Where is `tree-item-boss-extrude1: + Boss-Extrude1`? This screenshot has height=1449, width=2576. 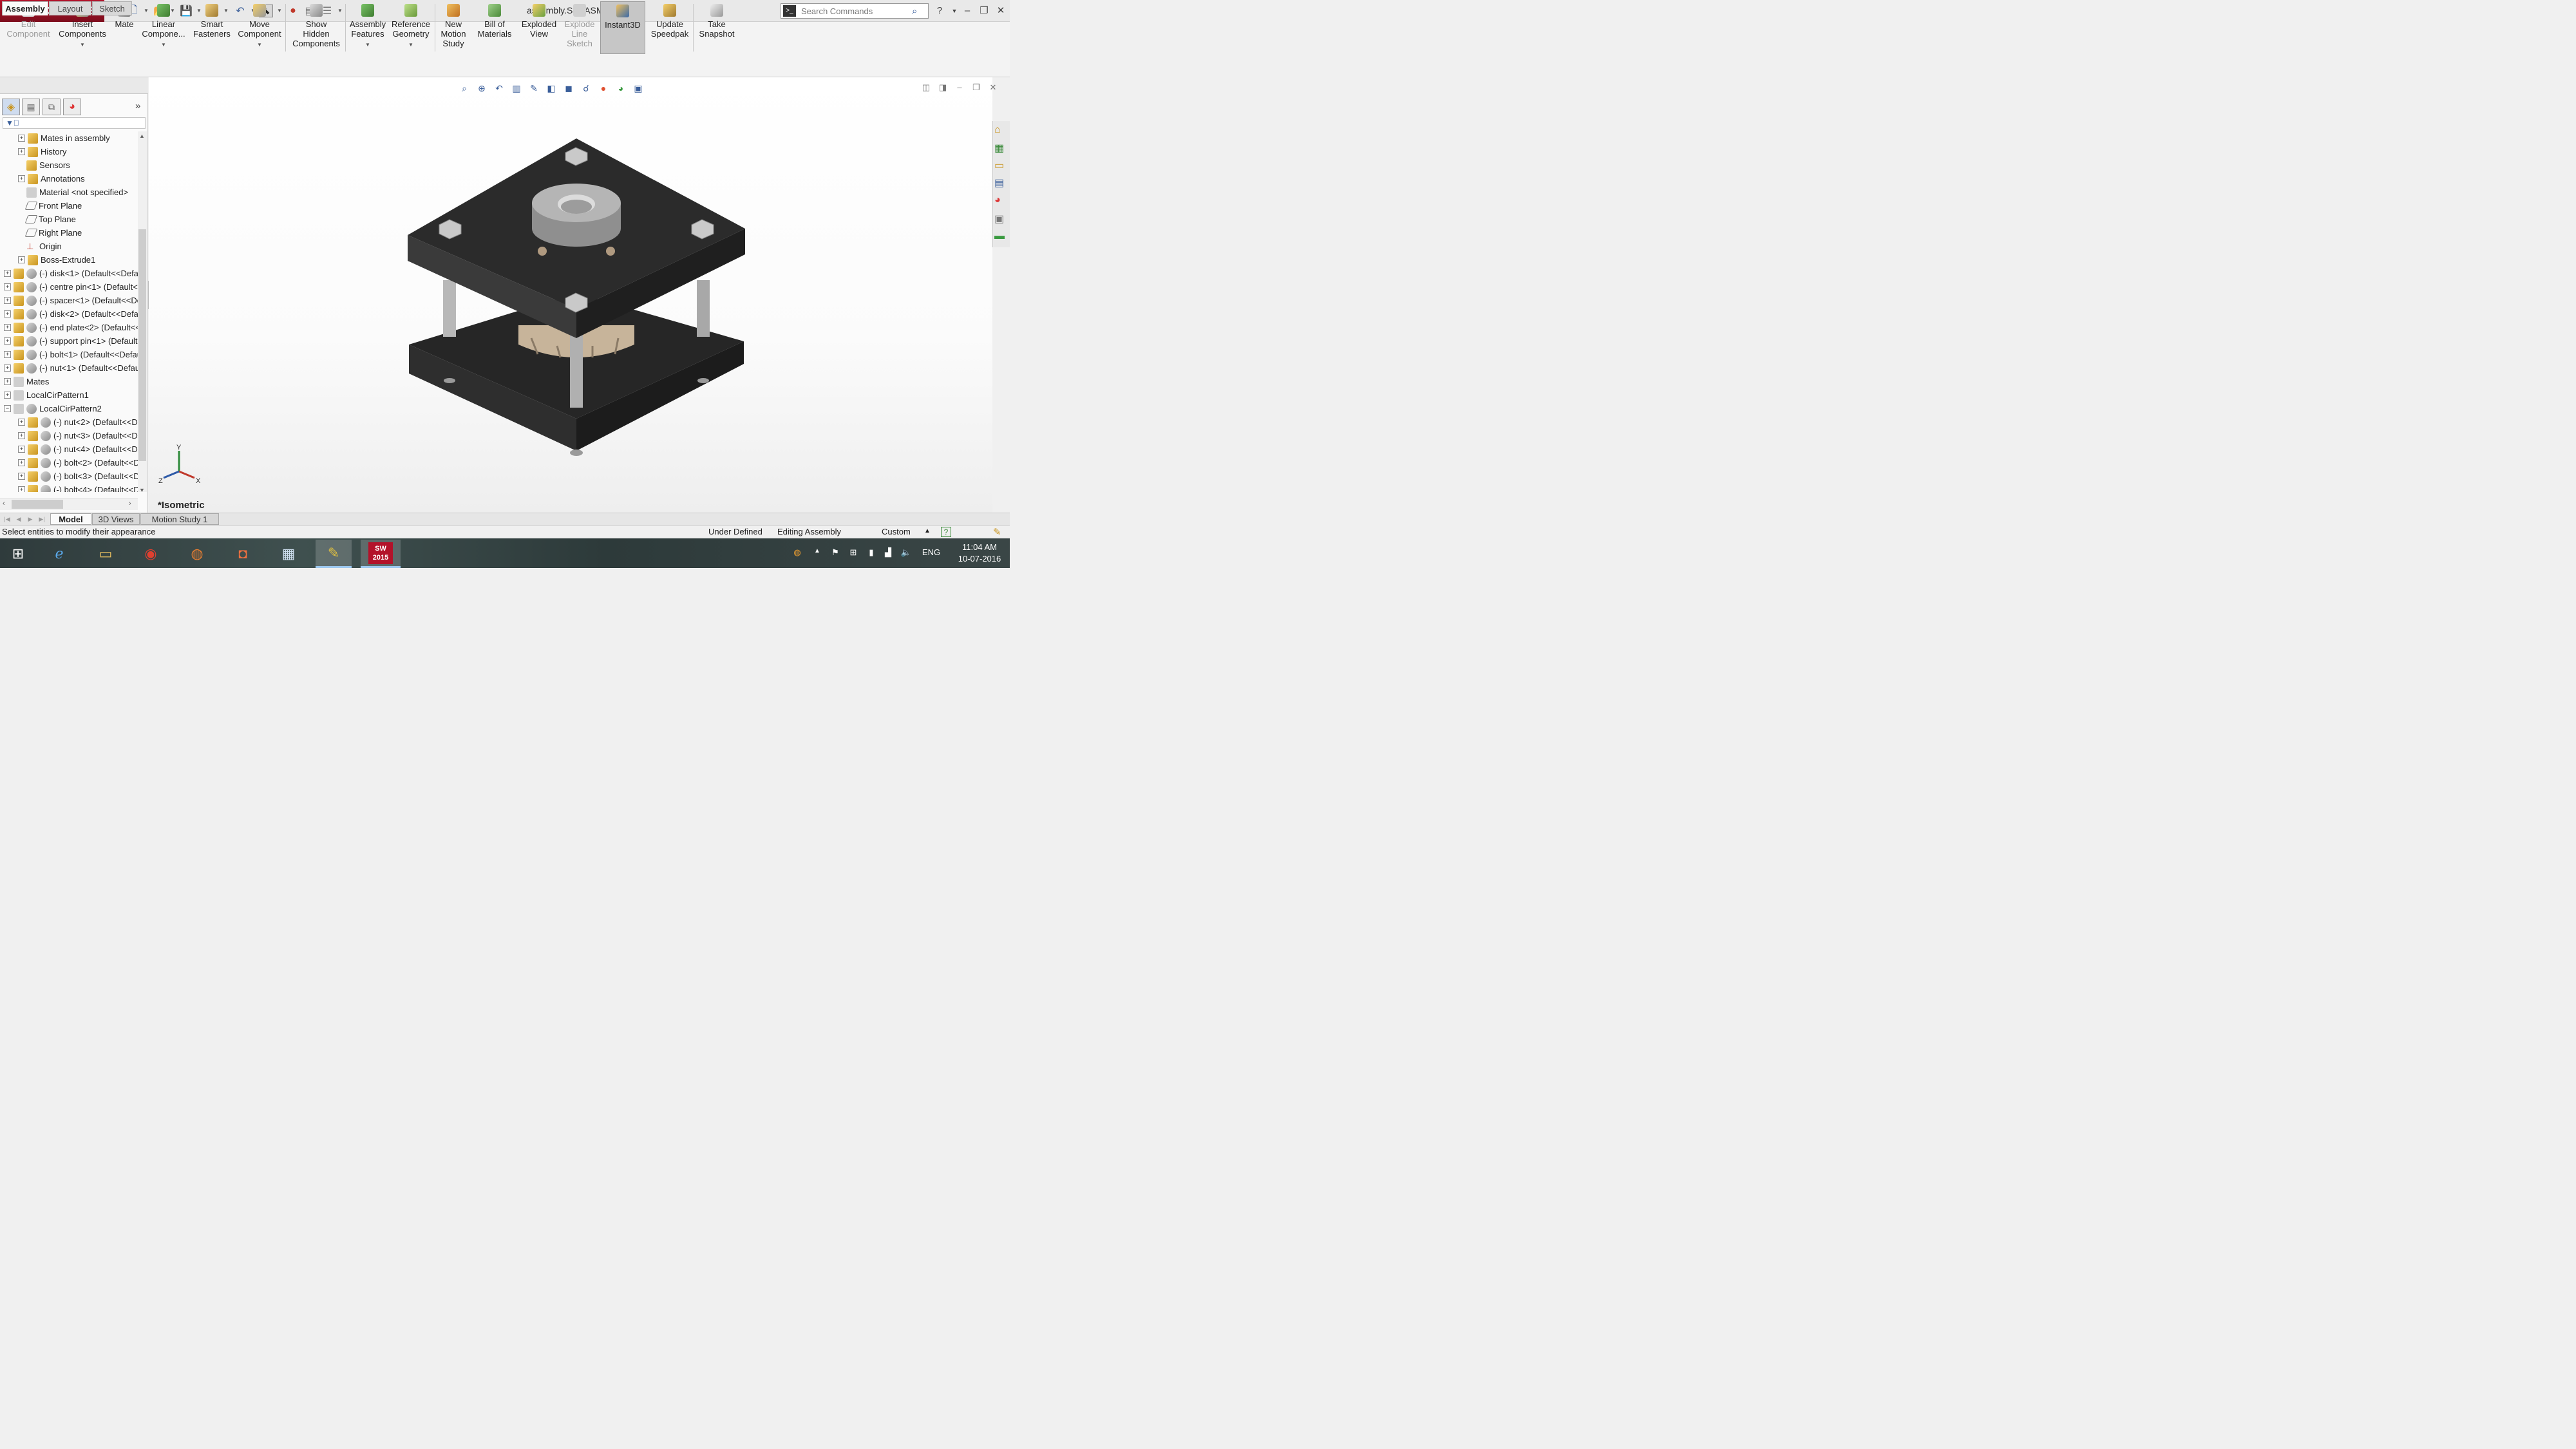 tree-item-boss-extrude1: + Boss-Extrude1 is located at coordinates (69, 260).